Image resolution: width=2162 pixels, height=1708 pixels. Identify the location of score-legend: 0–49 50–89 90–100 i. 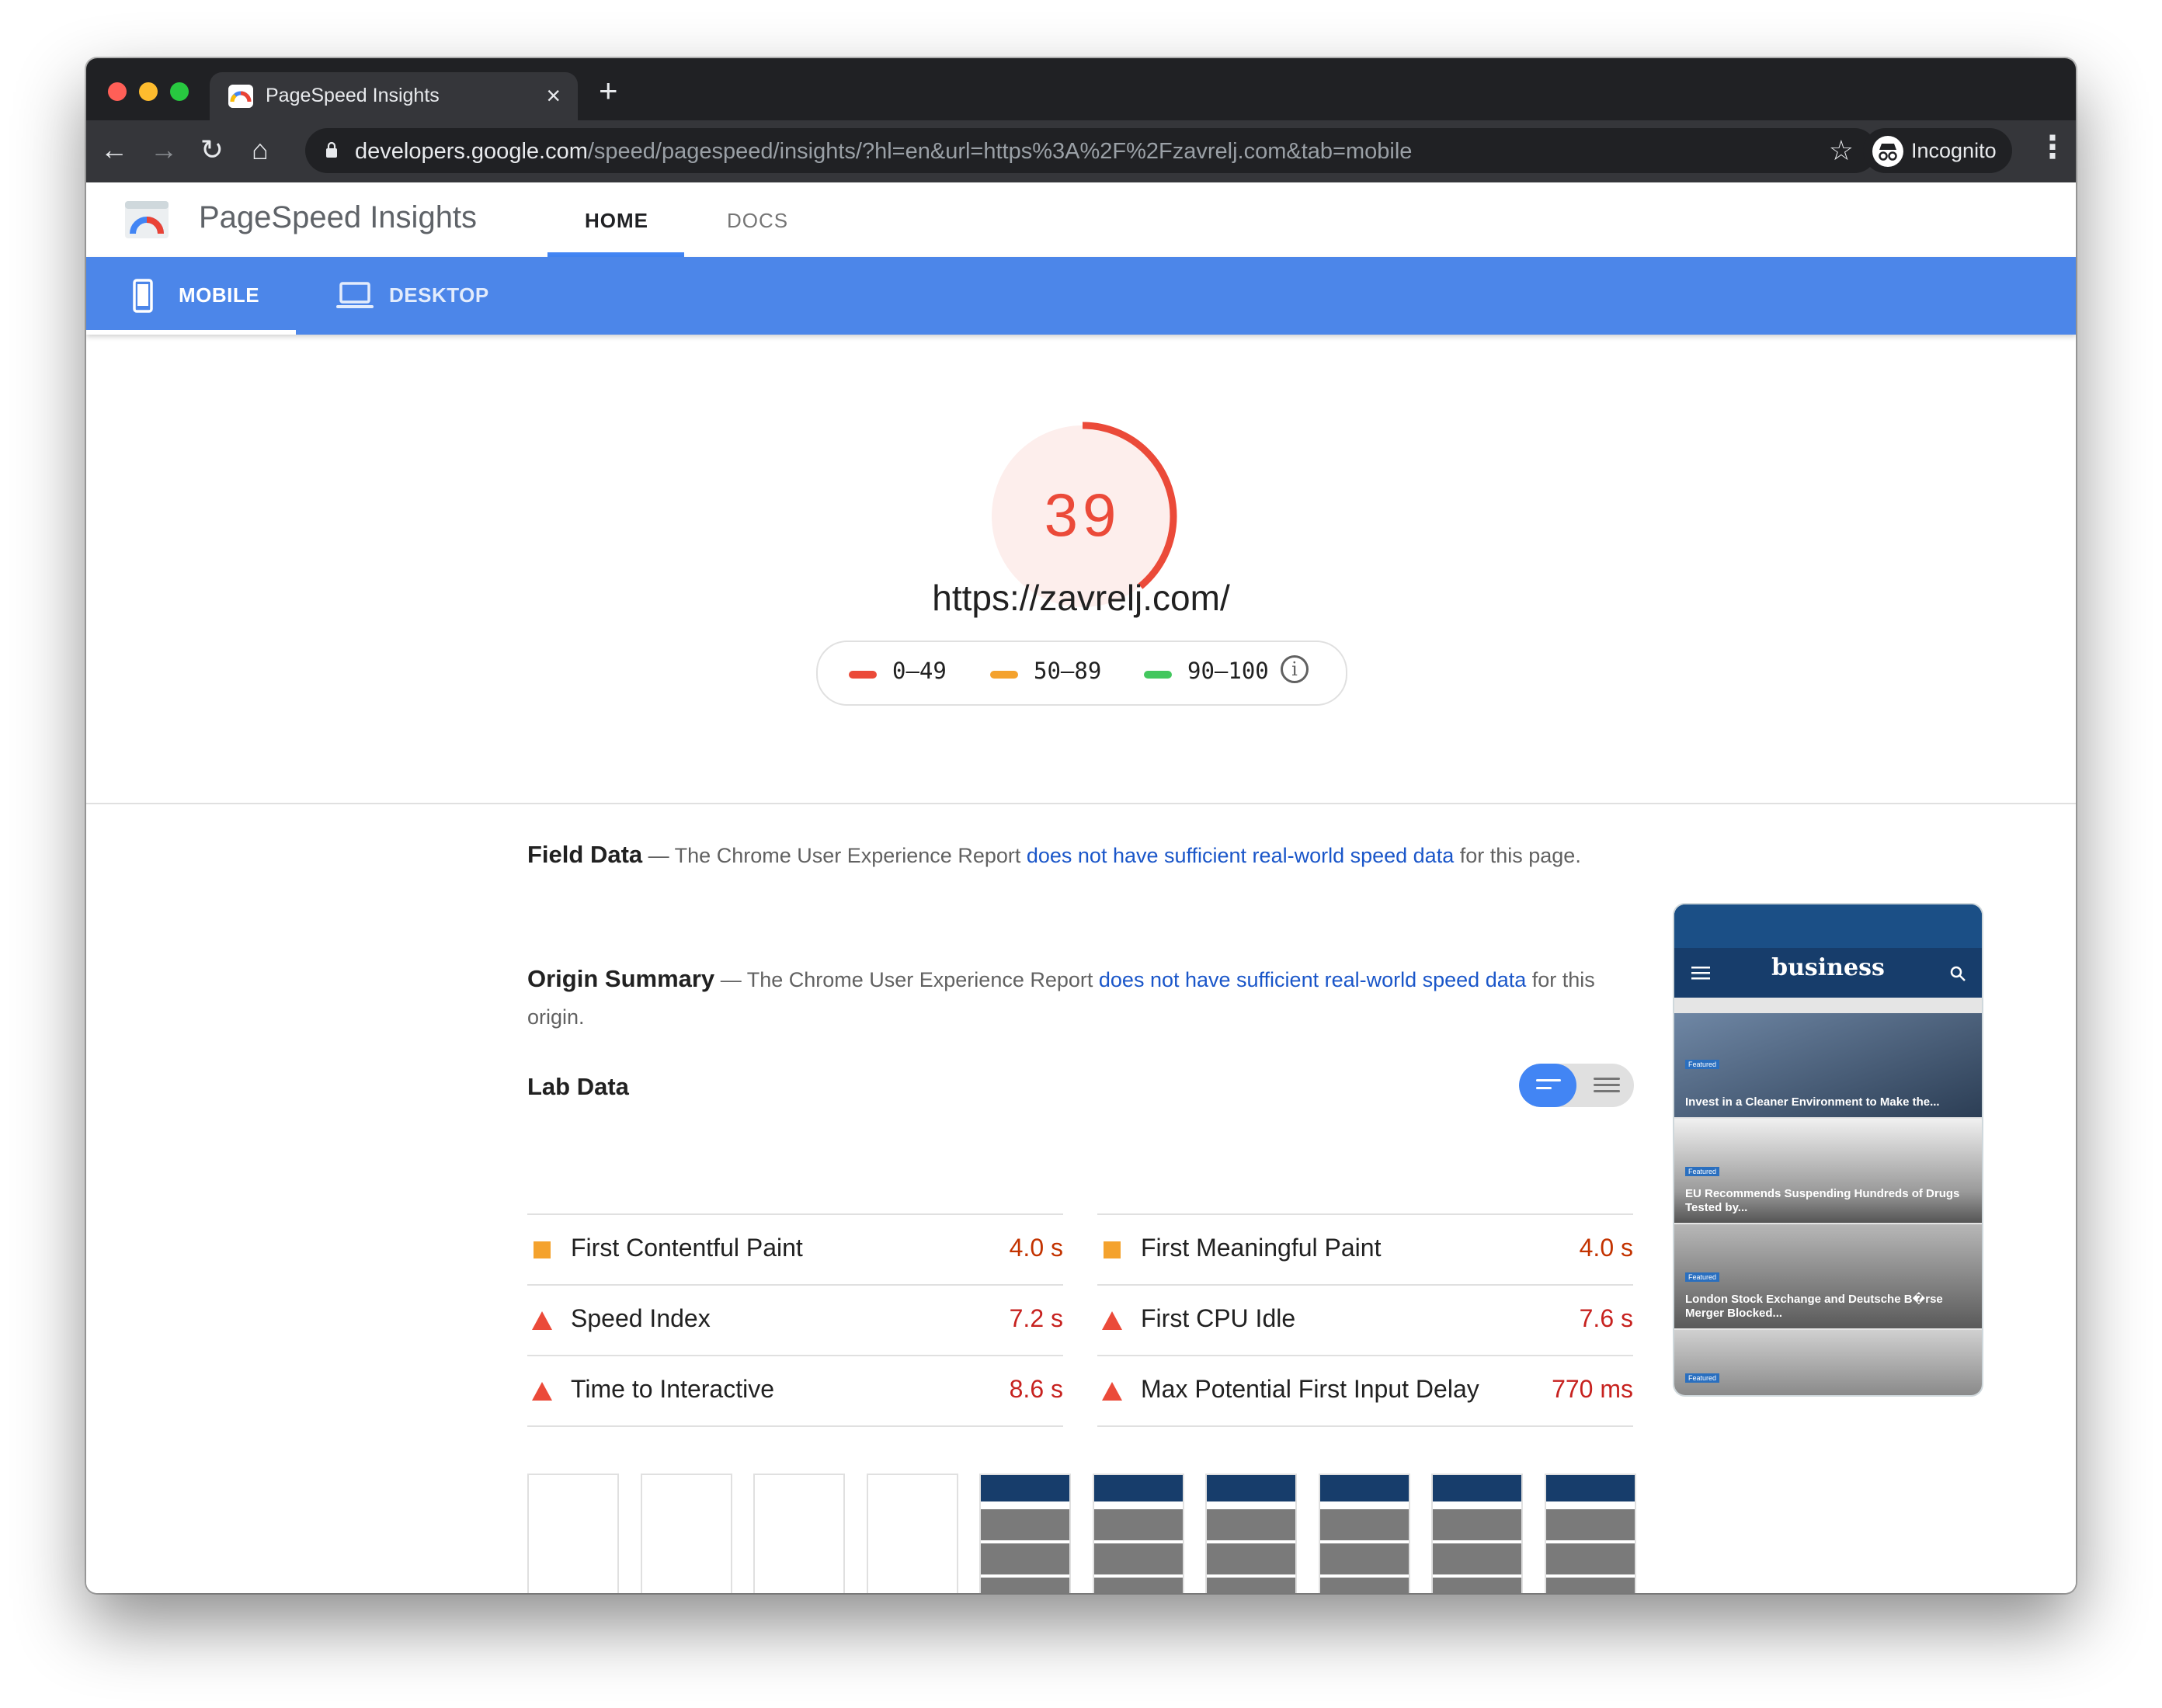
(1081, 673).